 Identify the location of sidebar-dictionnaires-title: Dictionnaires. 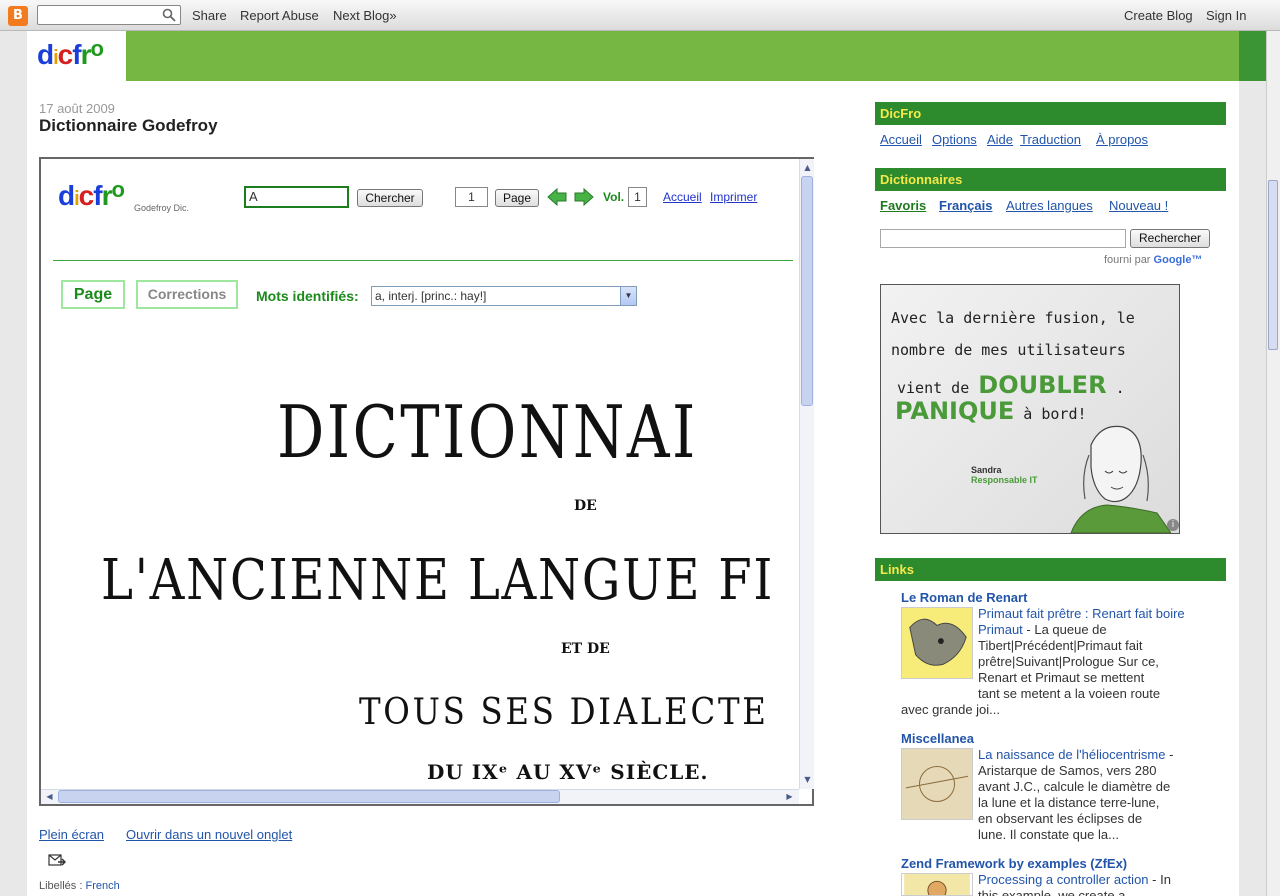
(1050, 179).